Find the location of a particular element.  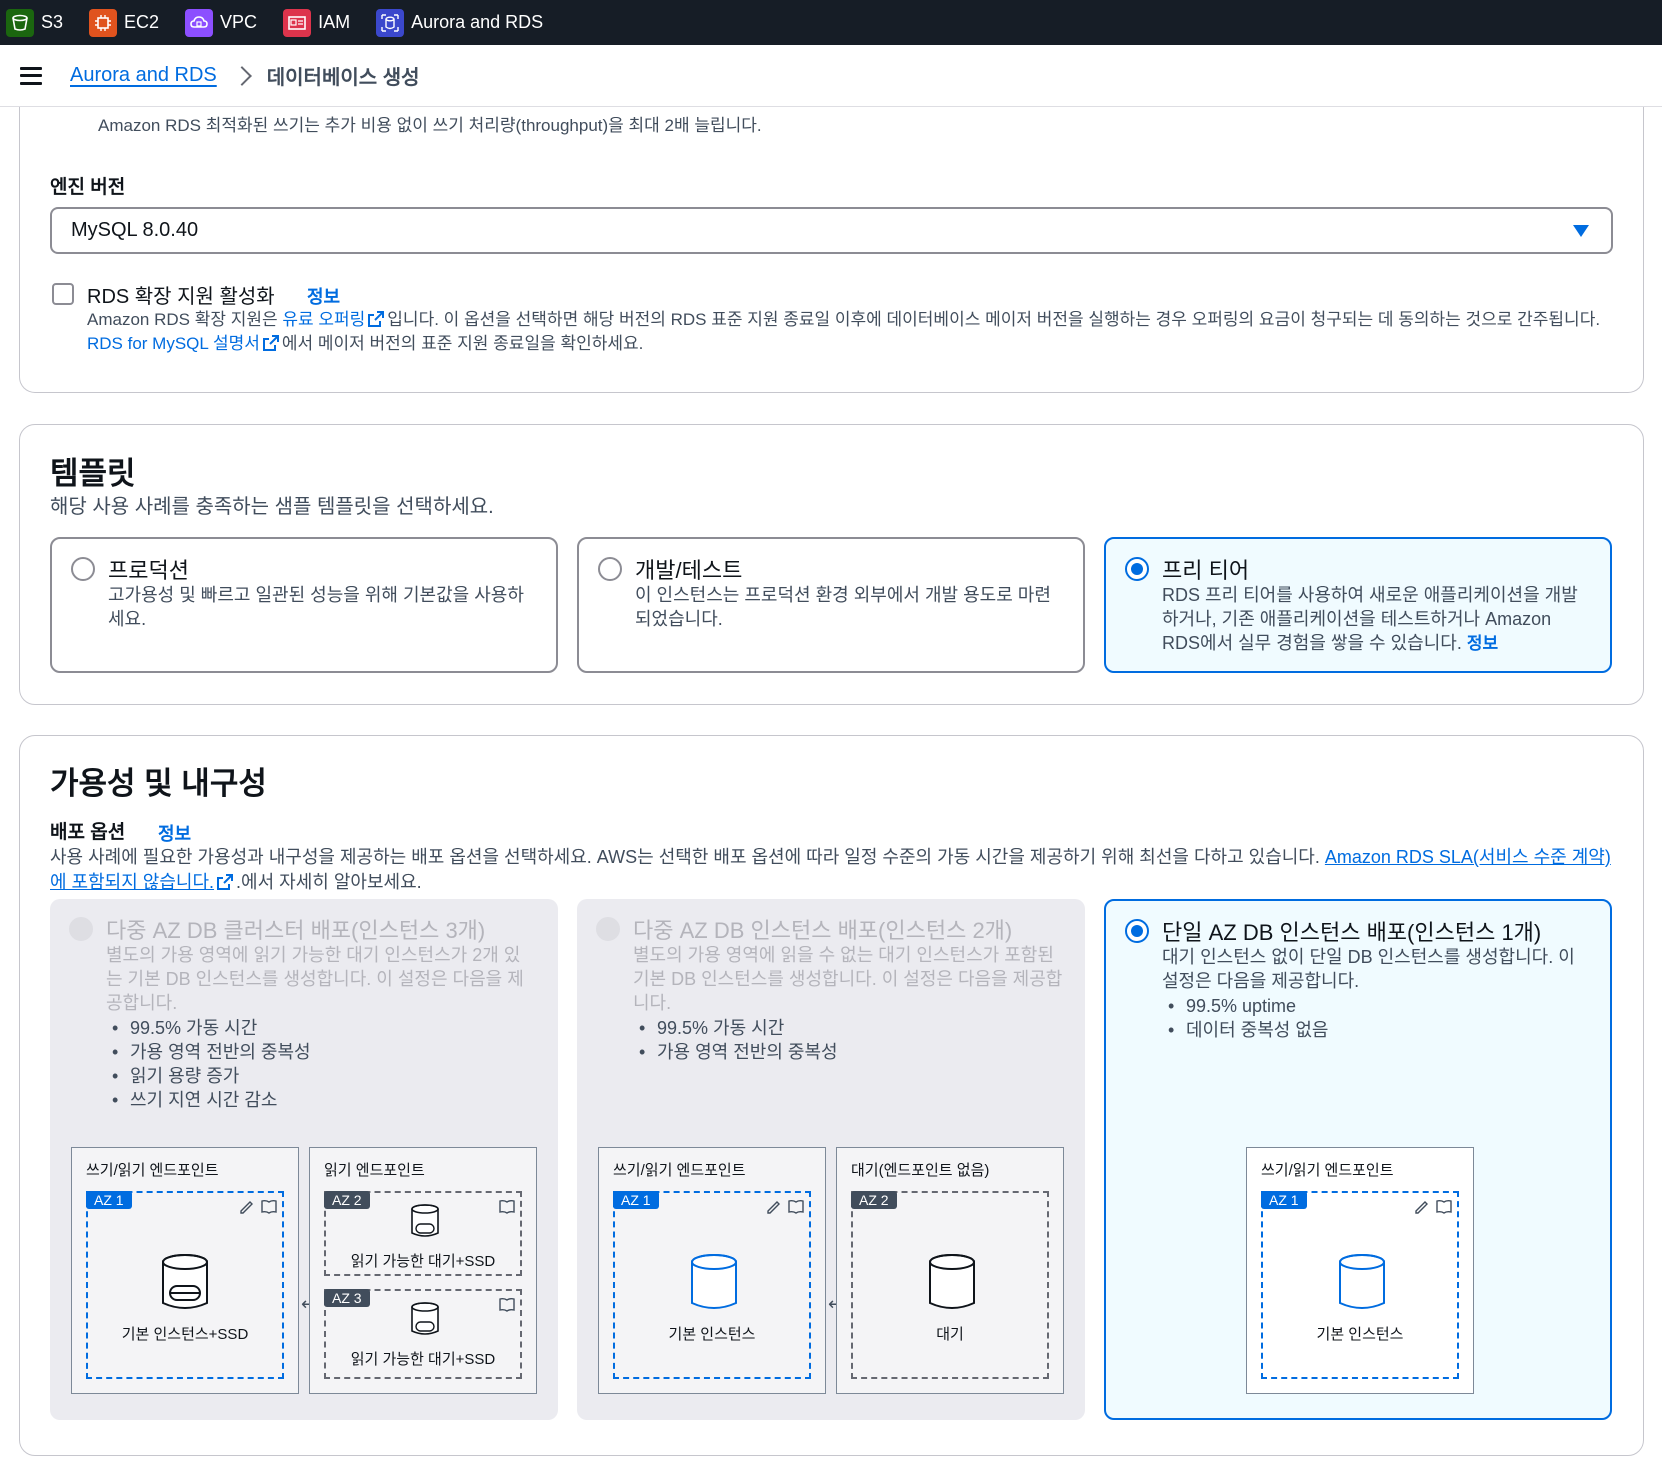

template-production-tile: 프로덕션 고가용성 및 빠르고 일관된 성능을 위해 기본값을 사용하세요. is located at coordinates (304, 605).